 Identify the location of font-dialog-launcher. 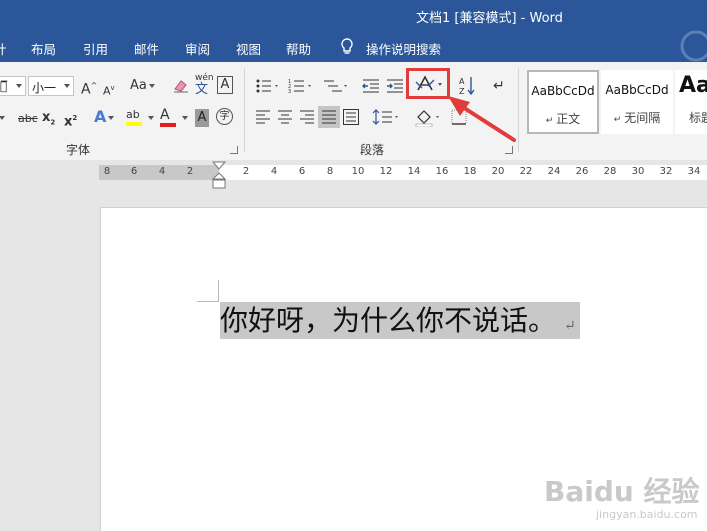
(234, 150).